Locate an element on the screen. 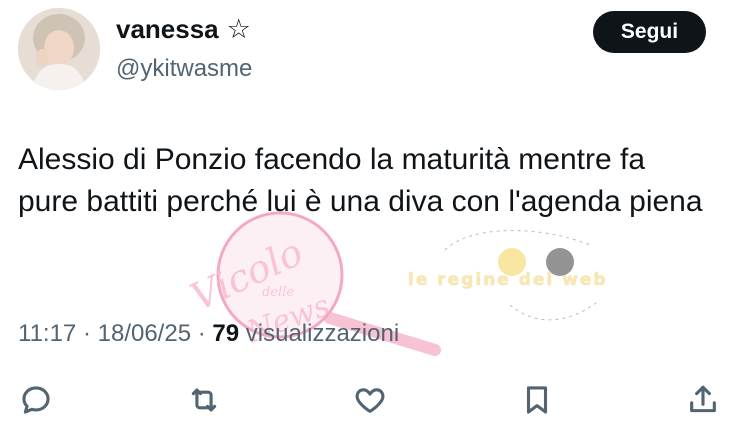  share-button is located at coordinates (703, 400).